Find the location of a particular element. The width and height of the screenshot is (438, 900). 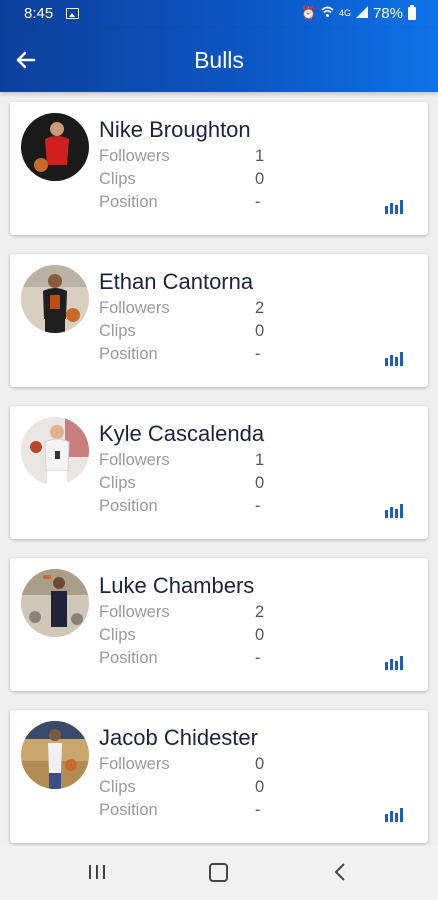

status-icons: ⏰ 4G 78% is located at coordinates (358, 13).